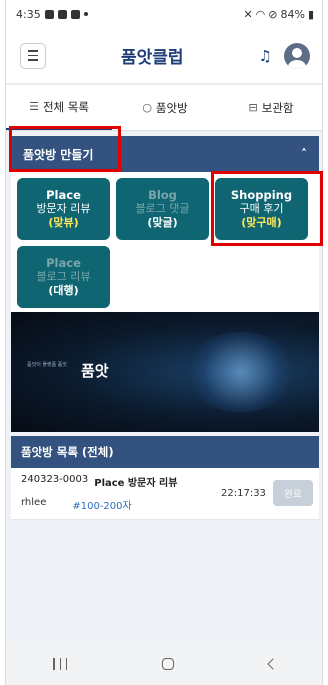 The height and width of the screenshot is (685, 328). I want to click on blog-comment-card: Blog 블로그 댓글 (맞글), so click(162, 209).